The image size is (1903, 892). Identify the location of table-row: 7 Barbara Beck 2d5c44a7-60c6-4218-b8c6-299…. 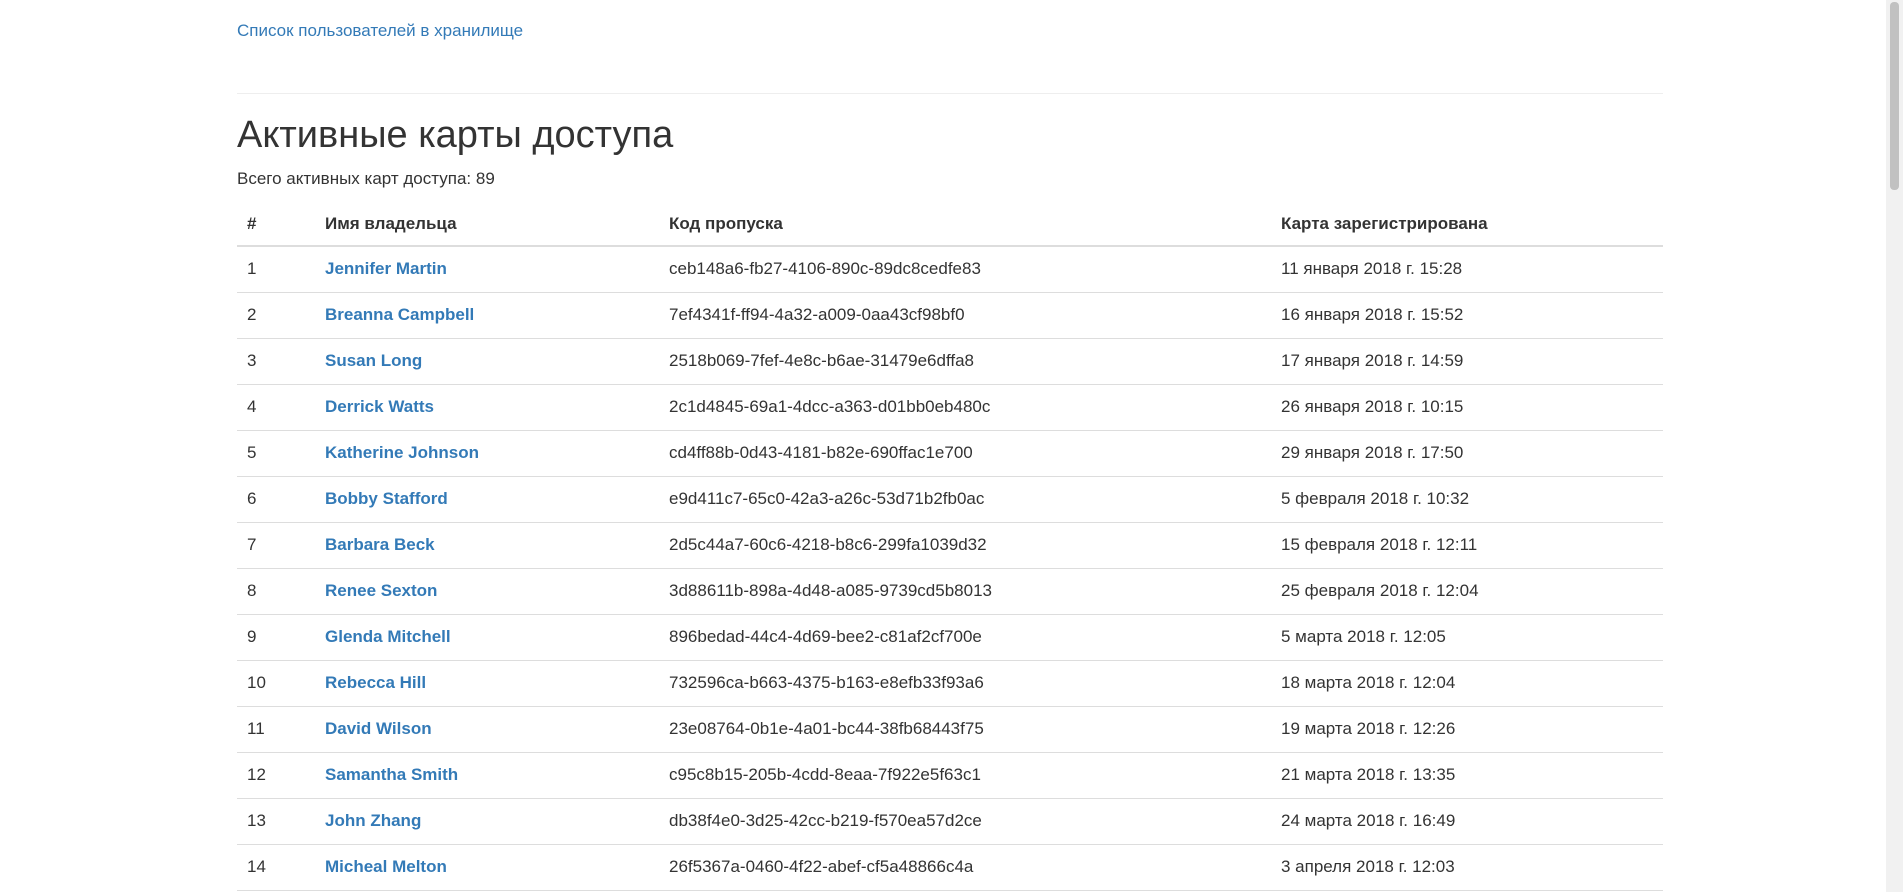
(950, 545).